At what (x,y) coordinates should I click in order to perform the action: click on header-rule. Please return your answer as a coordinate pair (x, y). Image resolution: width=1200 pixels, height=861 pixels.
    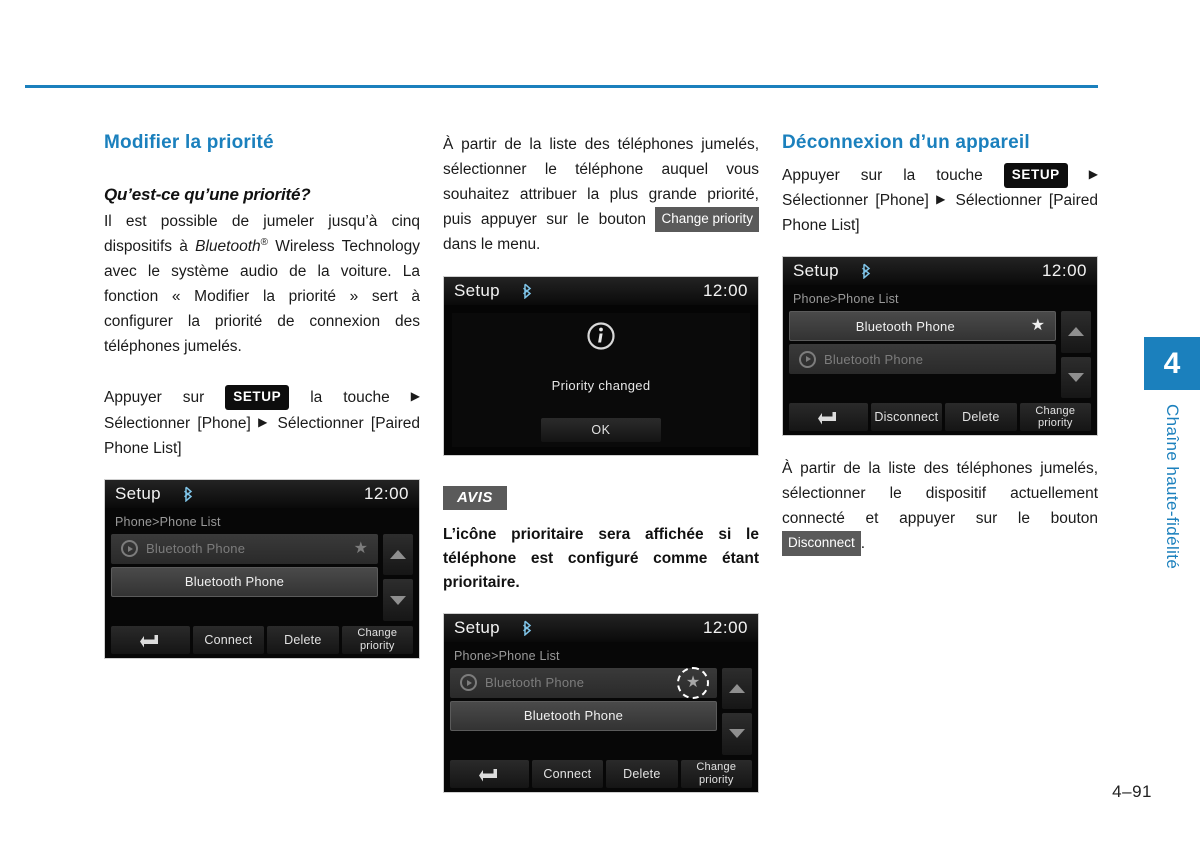
    Looking at the image, I should click on (561, 86).